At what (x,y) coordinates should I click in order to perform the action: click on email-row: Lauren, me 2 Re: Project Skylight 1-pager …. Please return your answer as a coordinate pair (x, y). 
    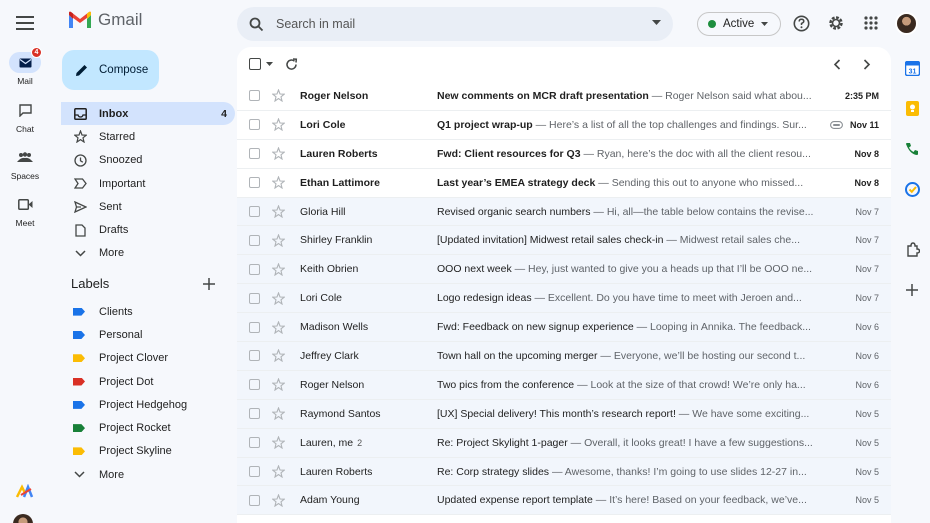
    Looking at the image, I should click on (564, 443).